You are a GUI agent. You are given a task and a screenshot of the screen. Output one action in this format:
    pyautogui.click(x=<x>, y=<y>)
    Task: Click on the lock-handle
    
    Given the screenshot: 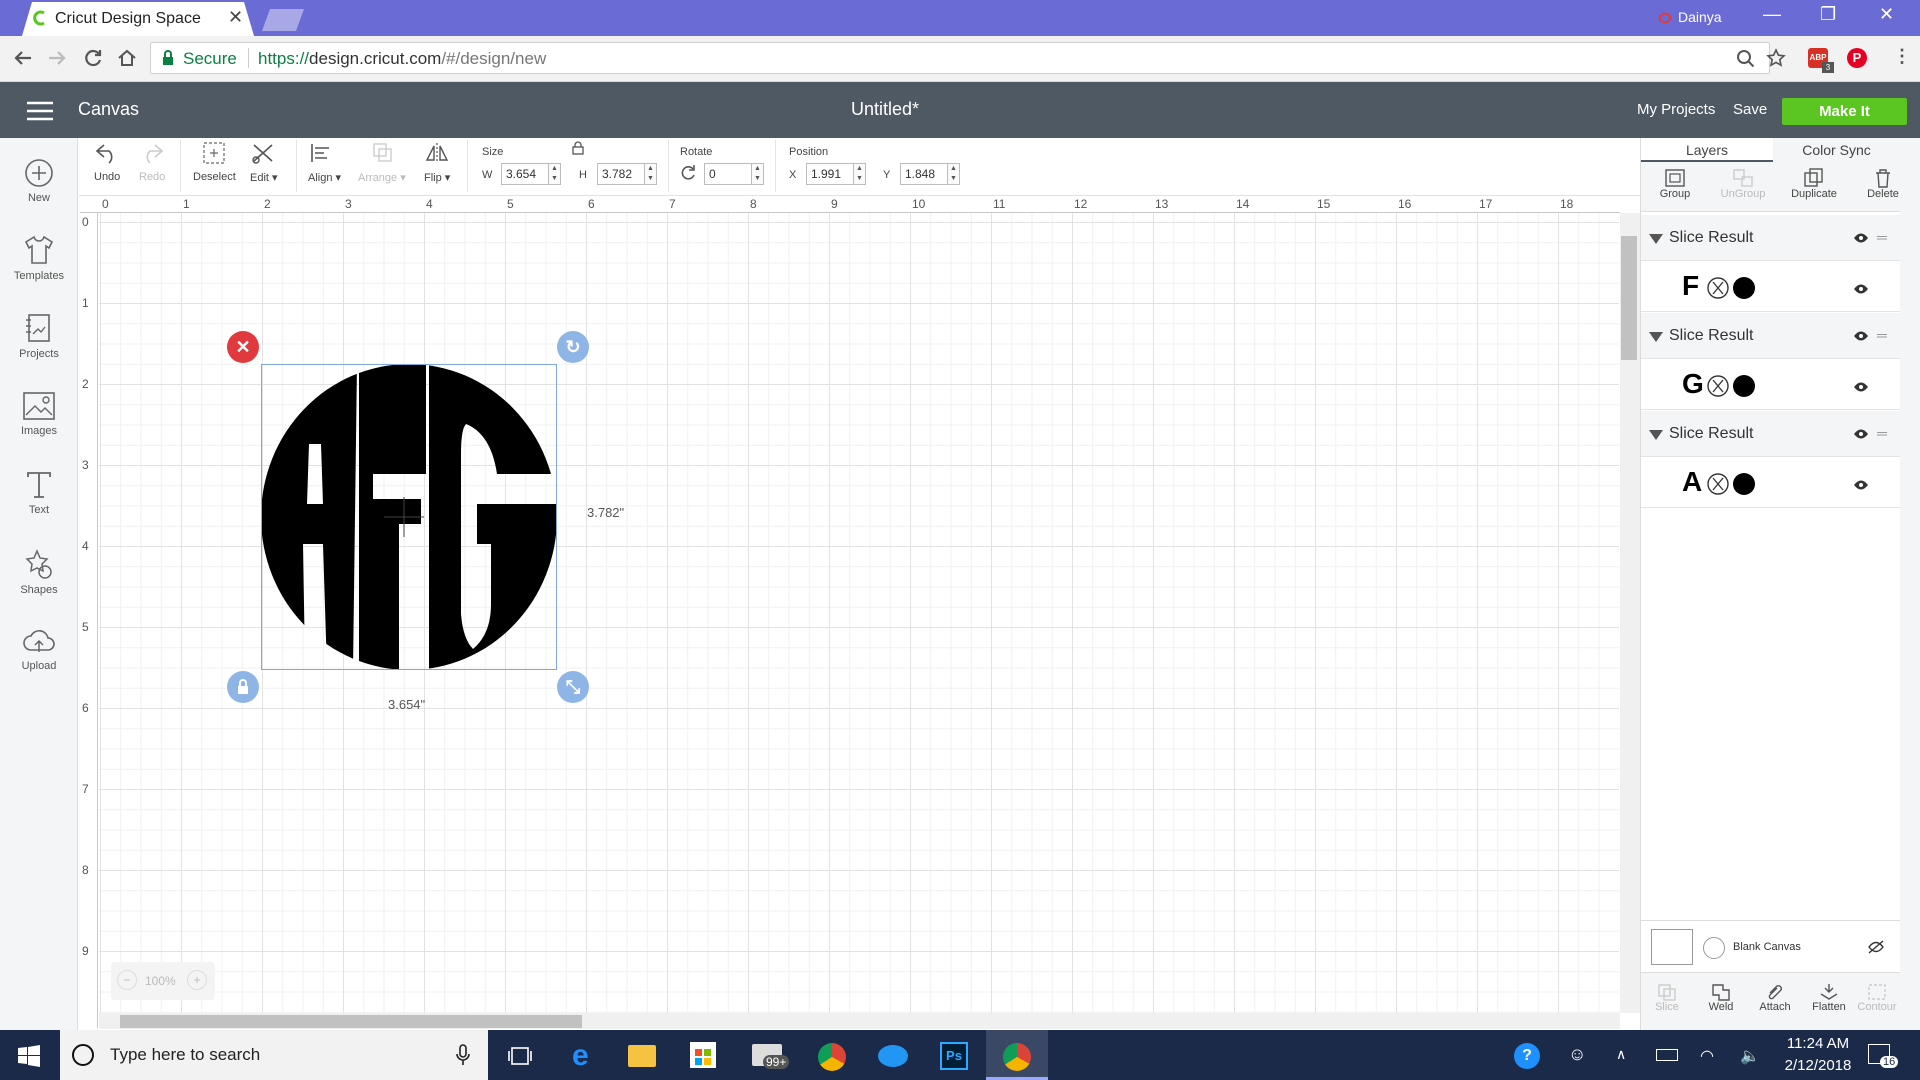 What is the action you would take?
    pyautogui.click(x=243, y=687)
    